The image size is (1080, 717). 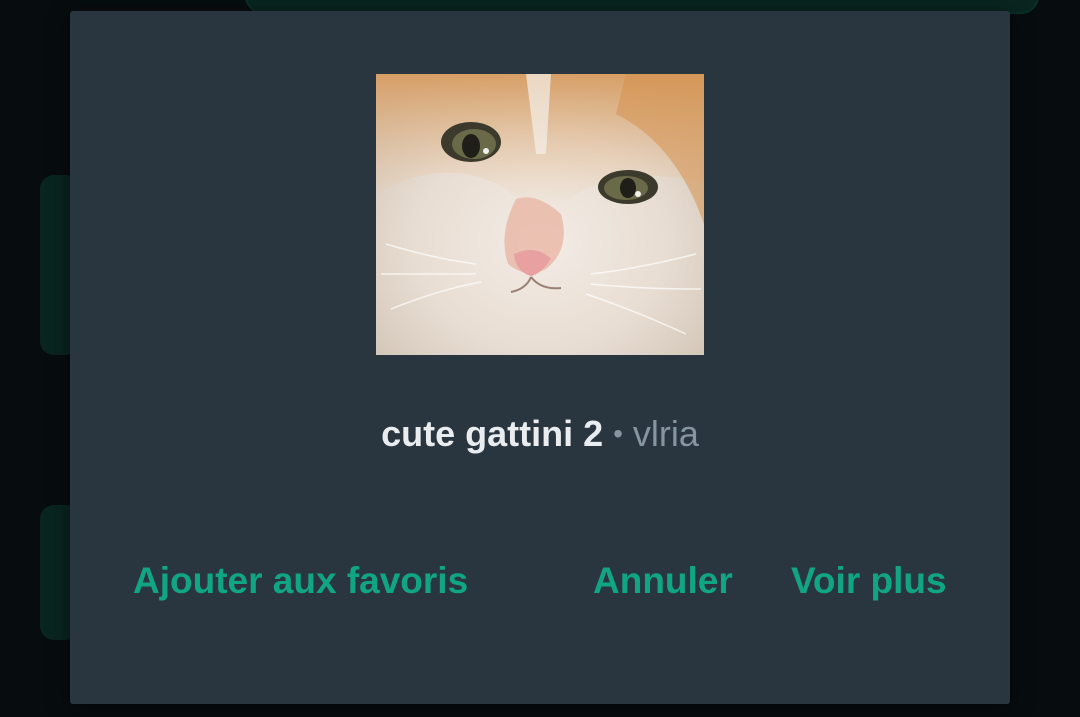 What do you see at coordinates (869, 581) in the screenshot?
I see `see-more-button: Voir plus` at bounding box center [869, 581].